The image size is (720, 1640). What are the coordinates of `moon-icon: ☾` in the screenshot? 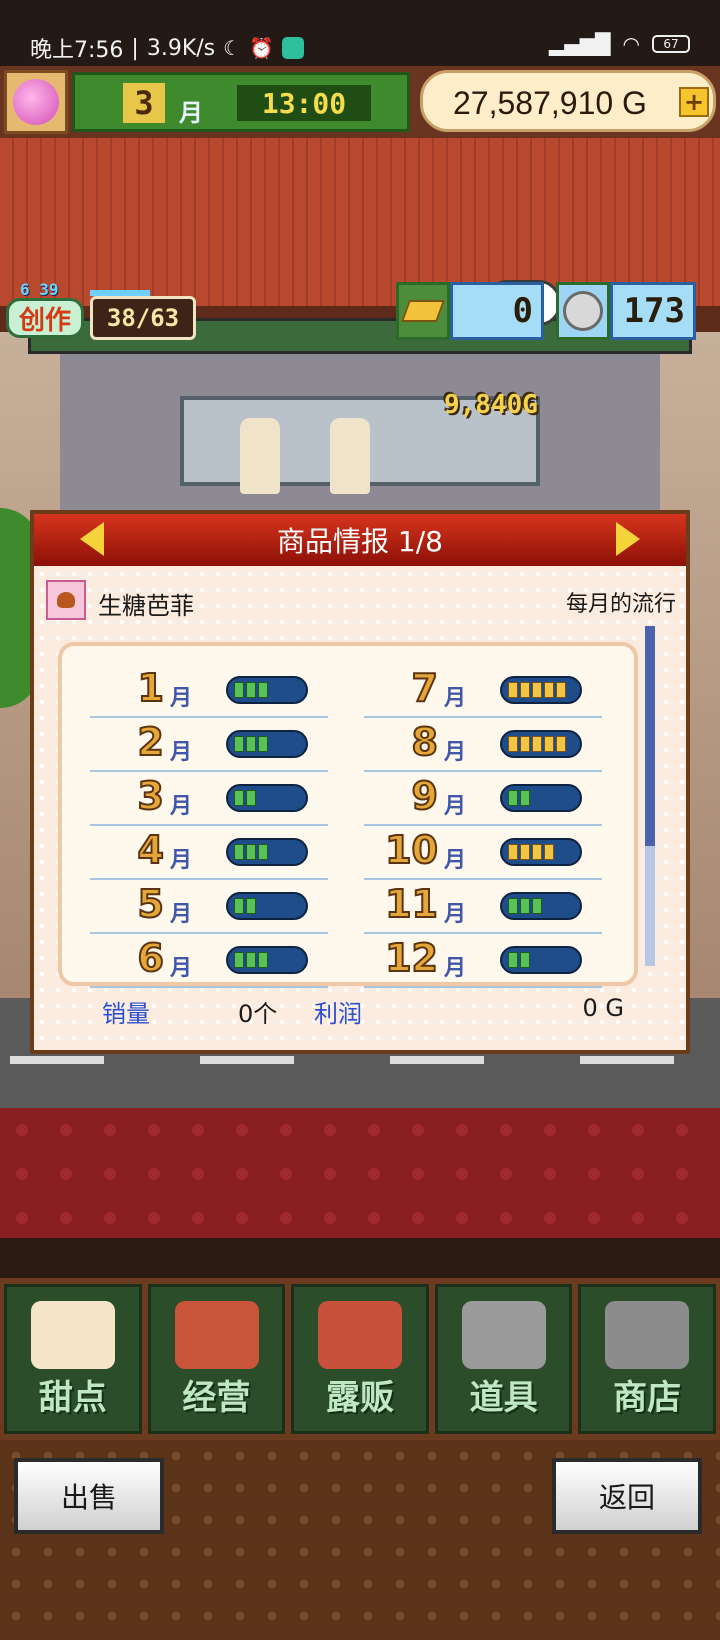 It's located at (232, 48).